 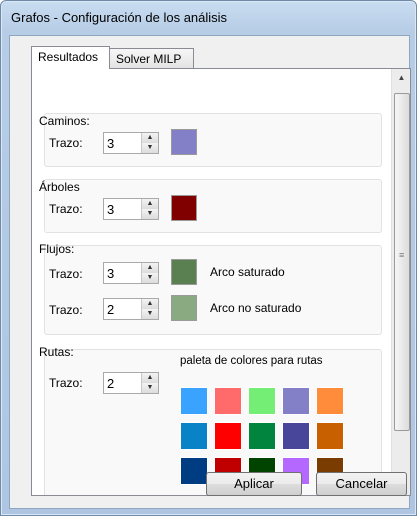 I want to click on arboles-trazo-spinner: 3 ▲ ▼, so click(x=131, y=209).